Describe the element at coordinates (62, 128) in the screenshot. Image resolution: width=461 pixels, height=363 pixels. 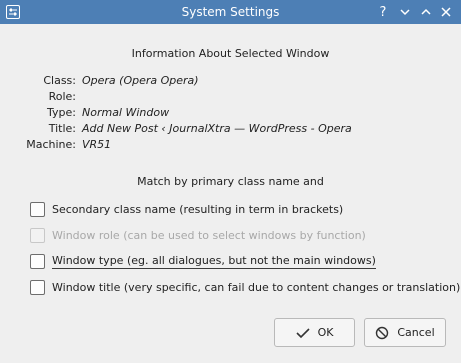
I see `info-label: Title:` at that location.